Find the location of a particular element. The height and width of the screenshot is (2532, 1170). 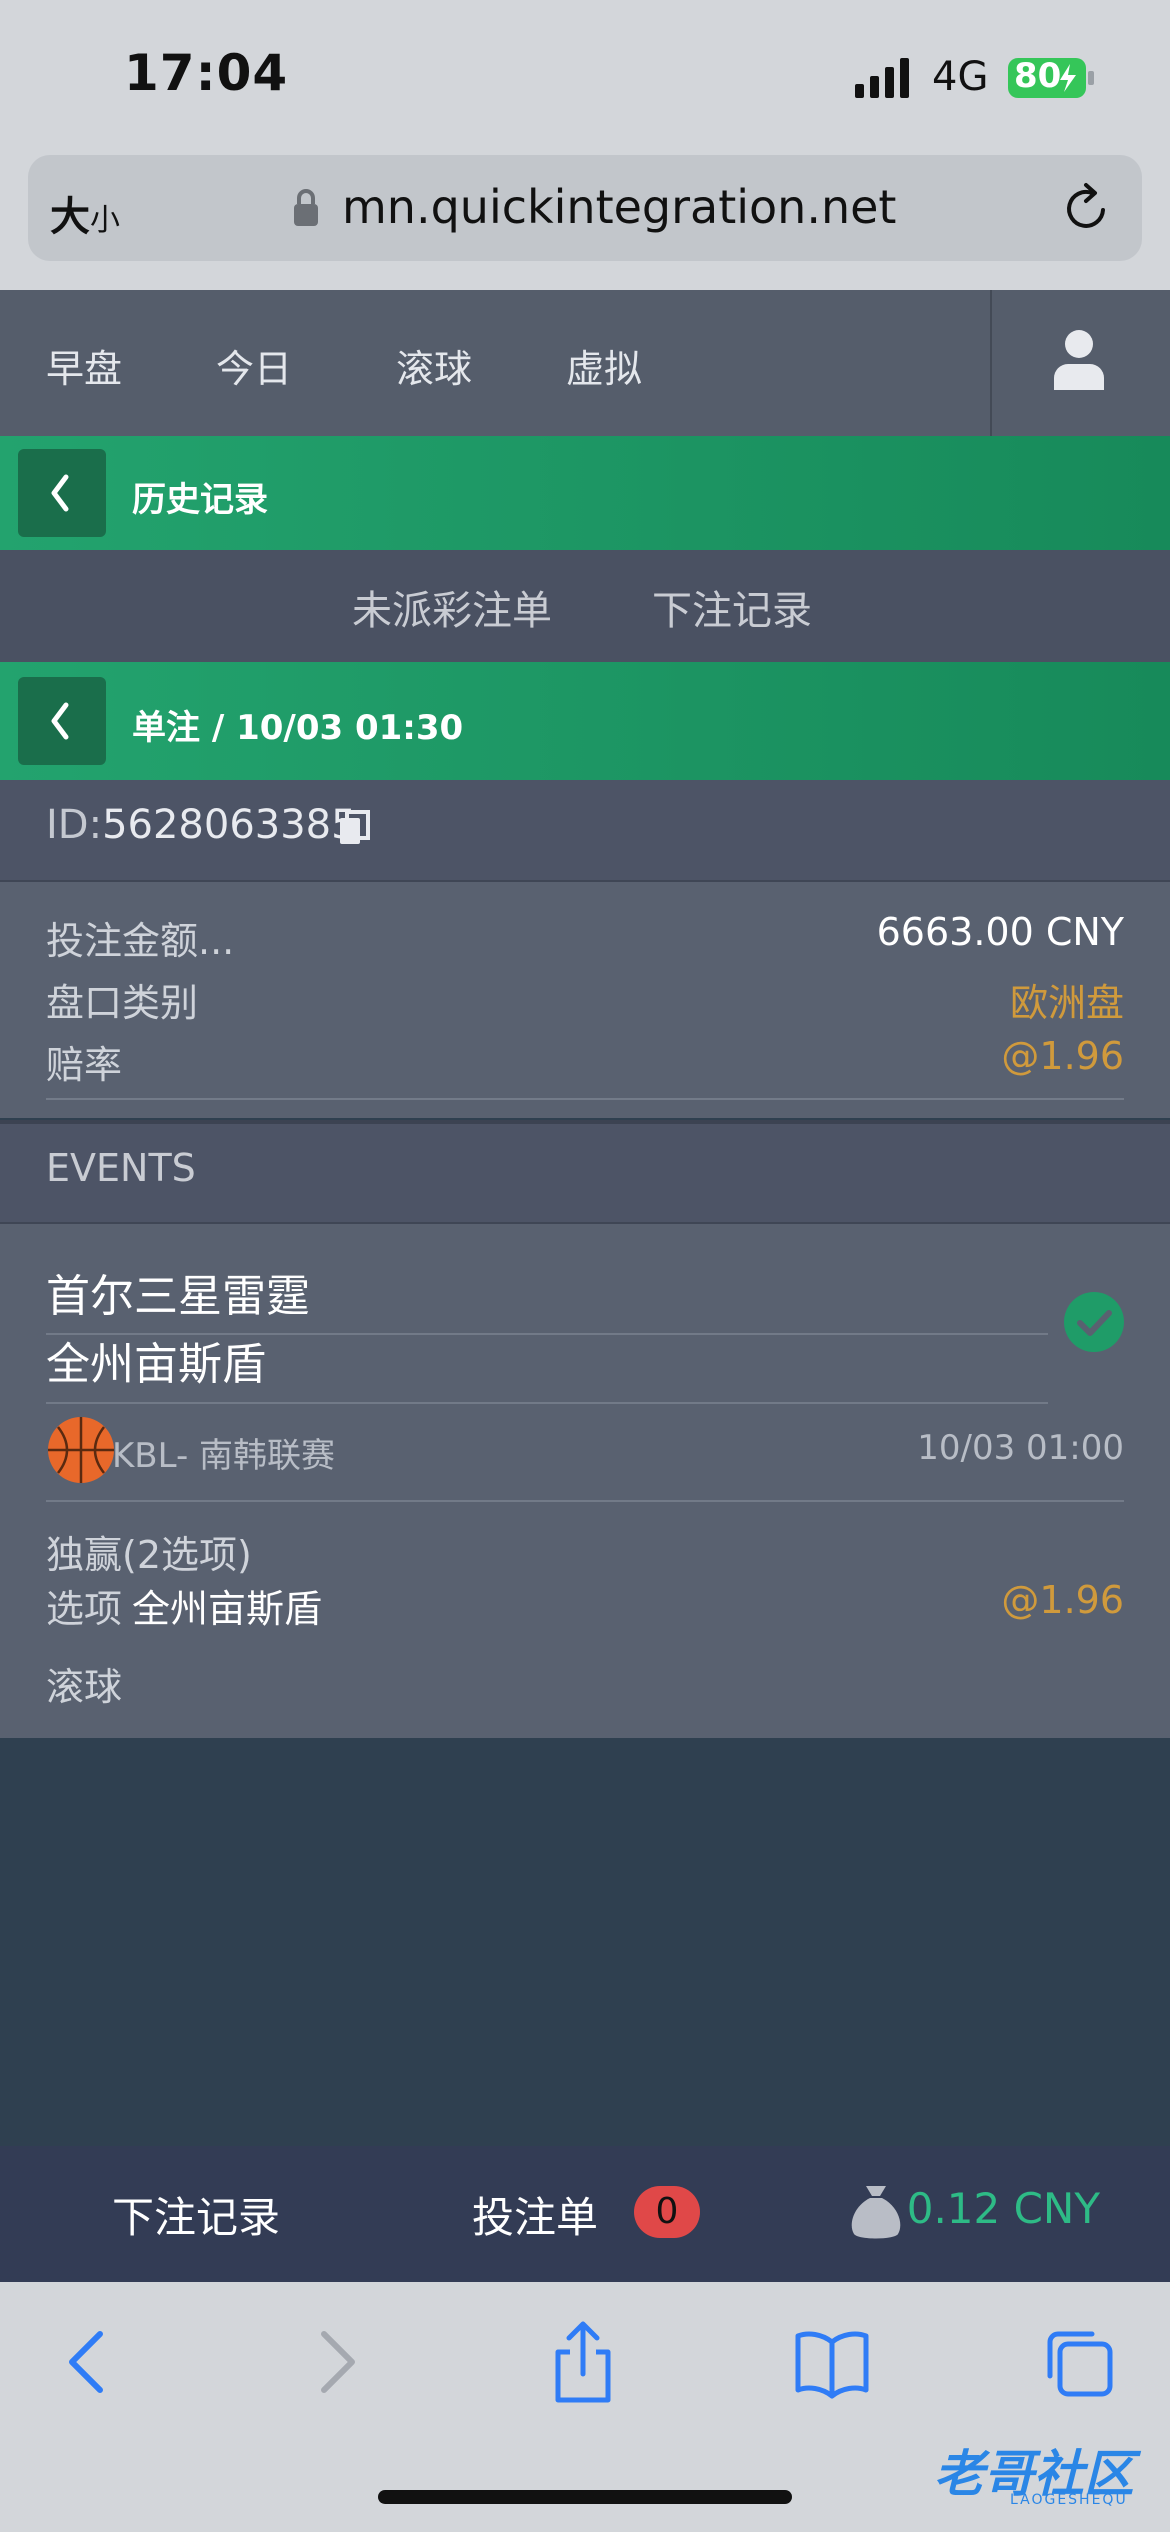

odds-value: @1.96 is located at coordinates (1062, 1056).